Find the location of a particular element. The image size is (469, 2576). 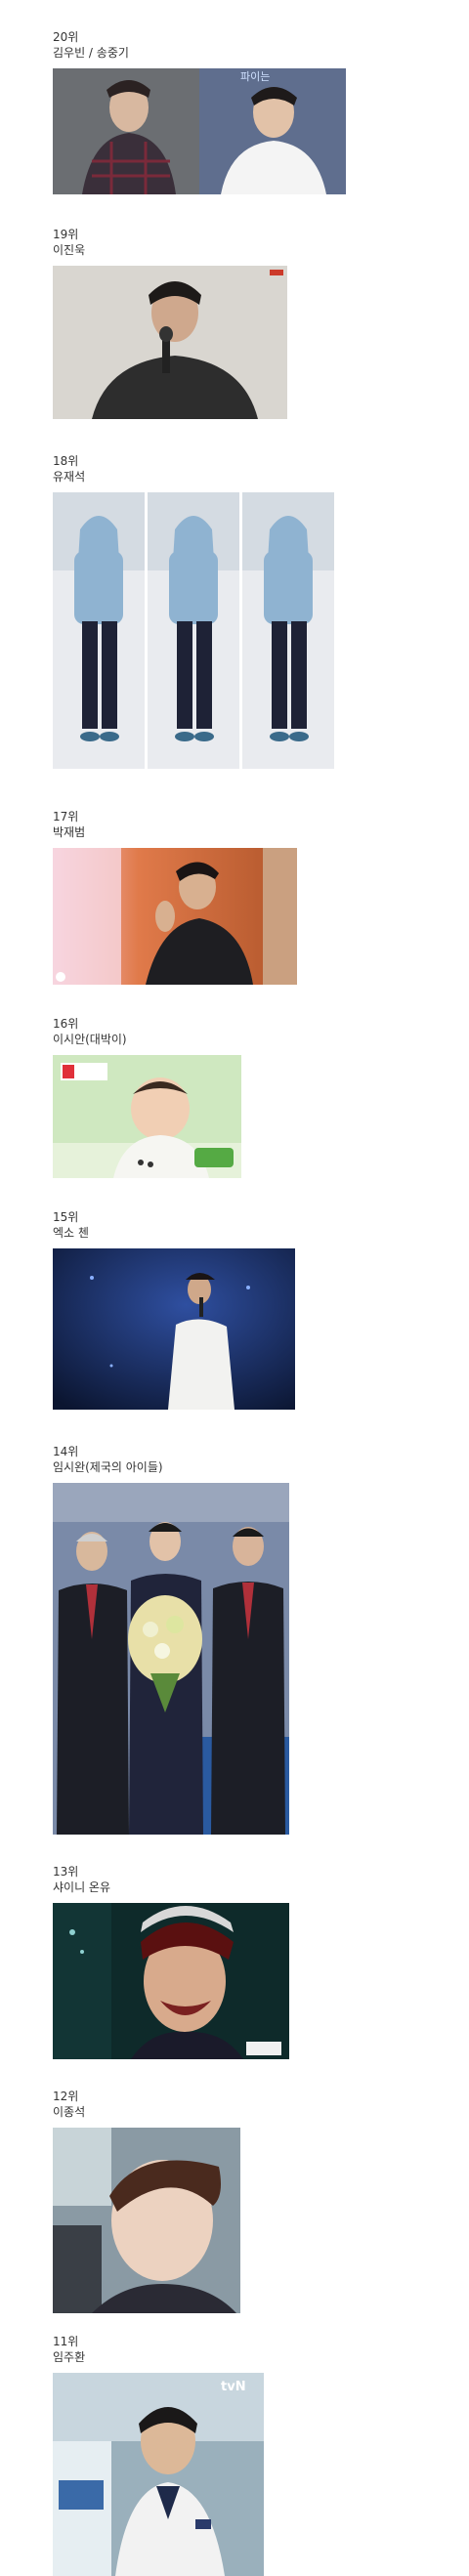

ranking-entry-19: 19위 이진욱 is located at coordinates (170, 323).